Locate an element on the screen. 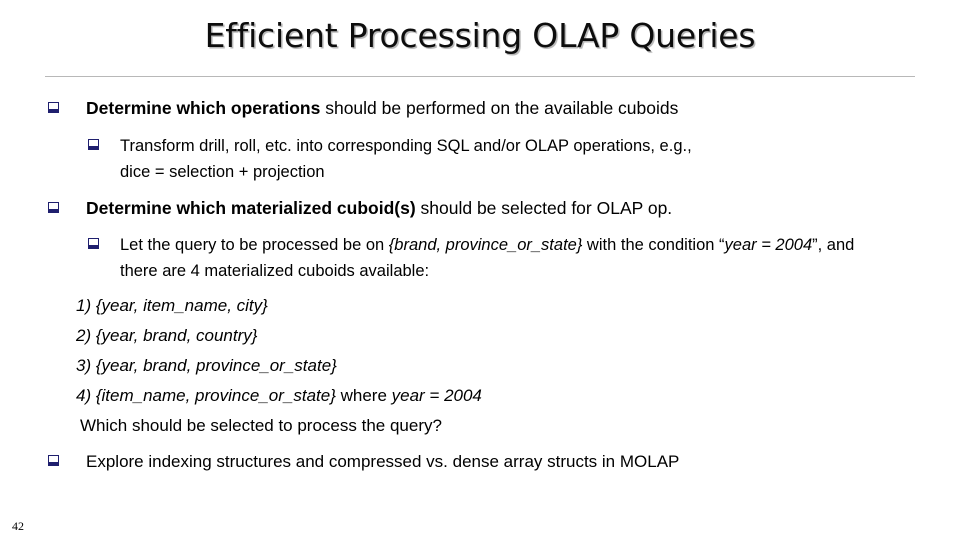 The width and height of the screenshot is (960, 540). page-number: 42 is located at coordinates (18, 526).